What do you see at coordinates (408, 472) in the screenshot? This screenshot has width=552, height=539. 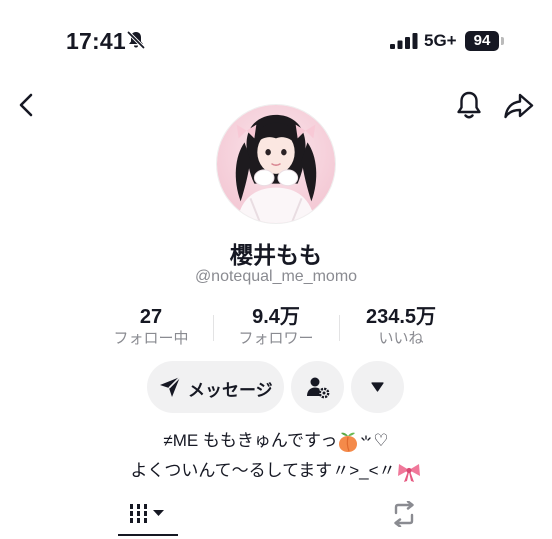 I see `ribbon-emoji` at bounding box center [408, 472].